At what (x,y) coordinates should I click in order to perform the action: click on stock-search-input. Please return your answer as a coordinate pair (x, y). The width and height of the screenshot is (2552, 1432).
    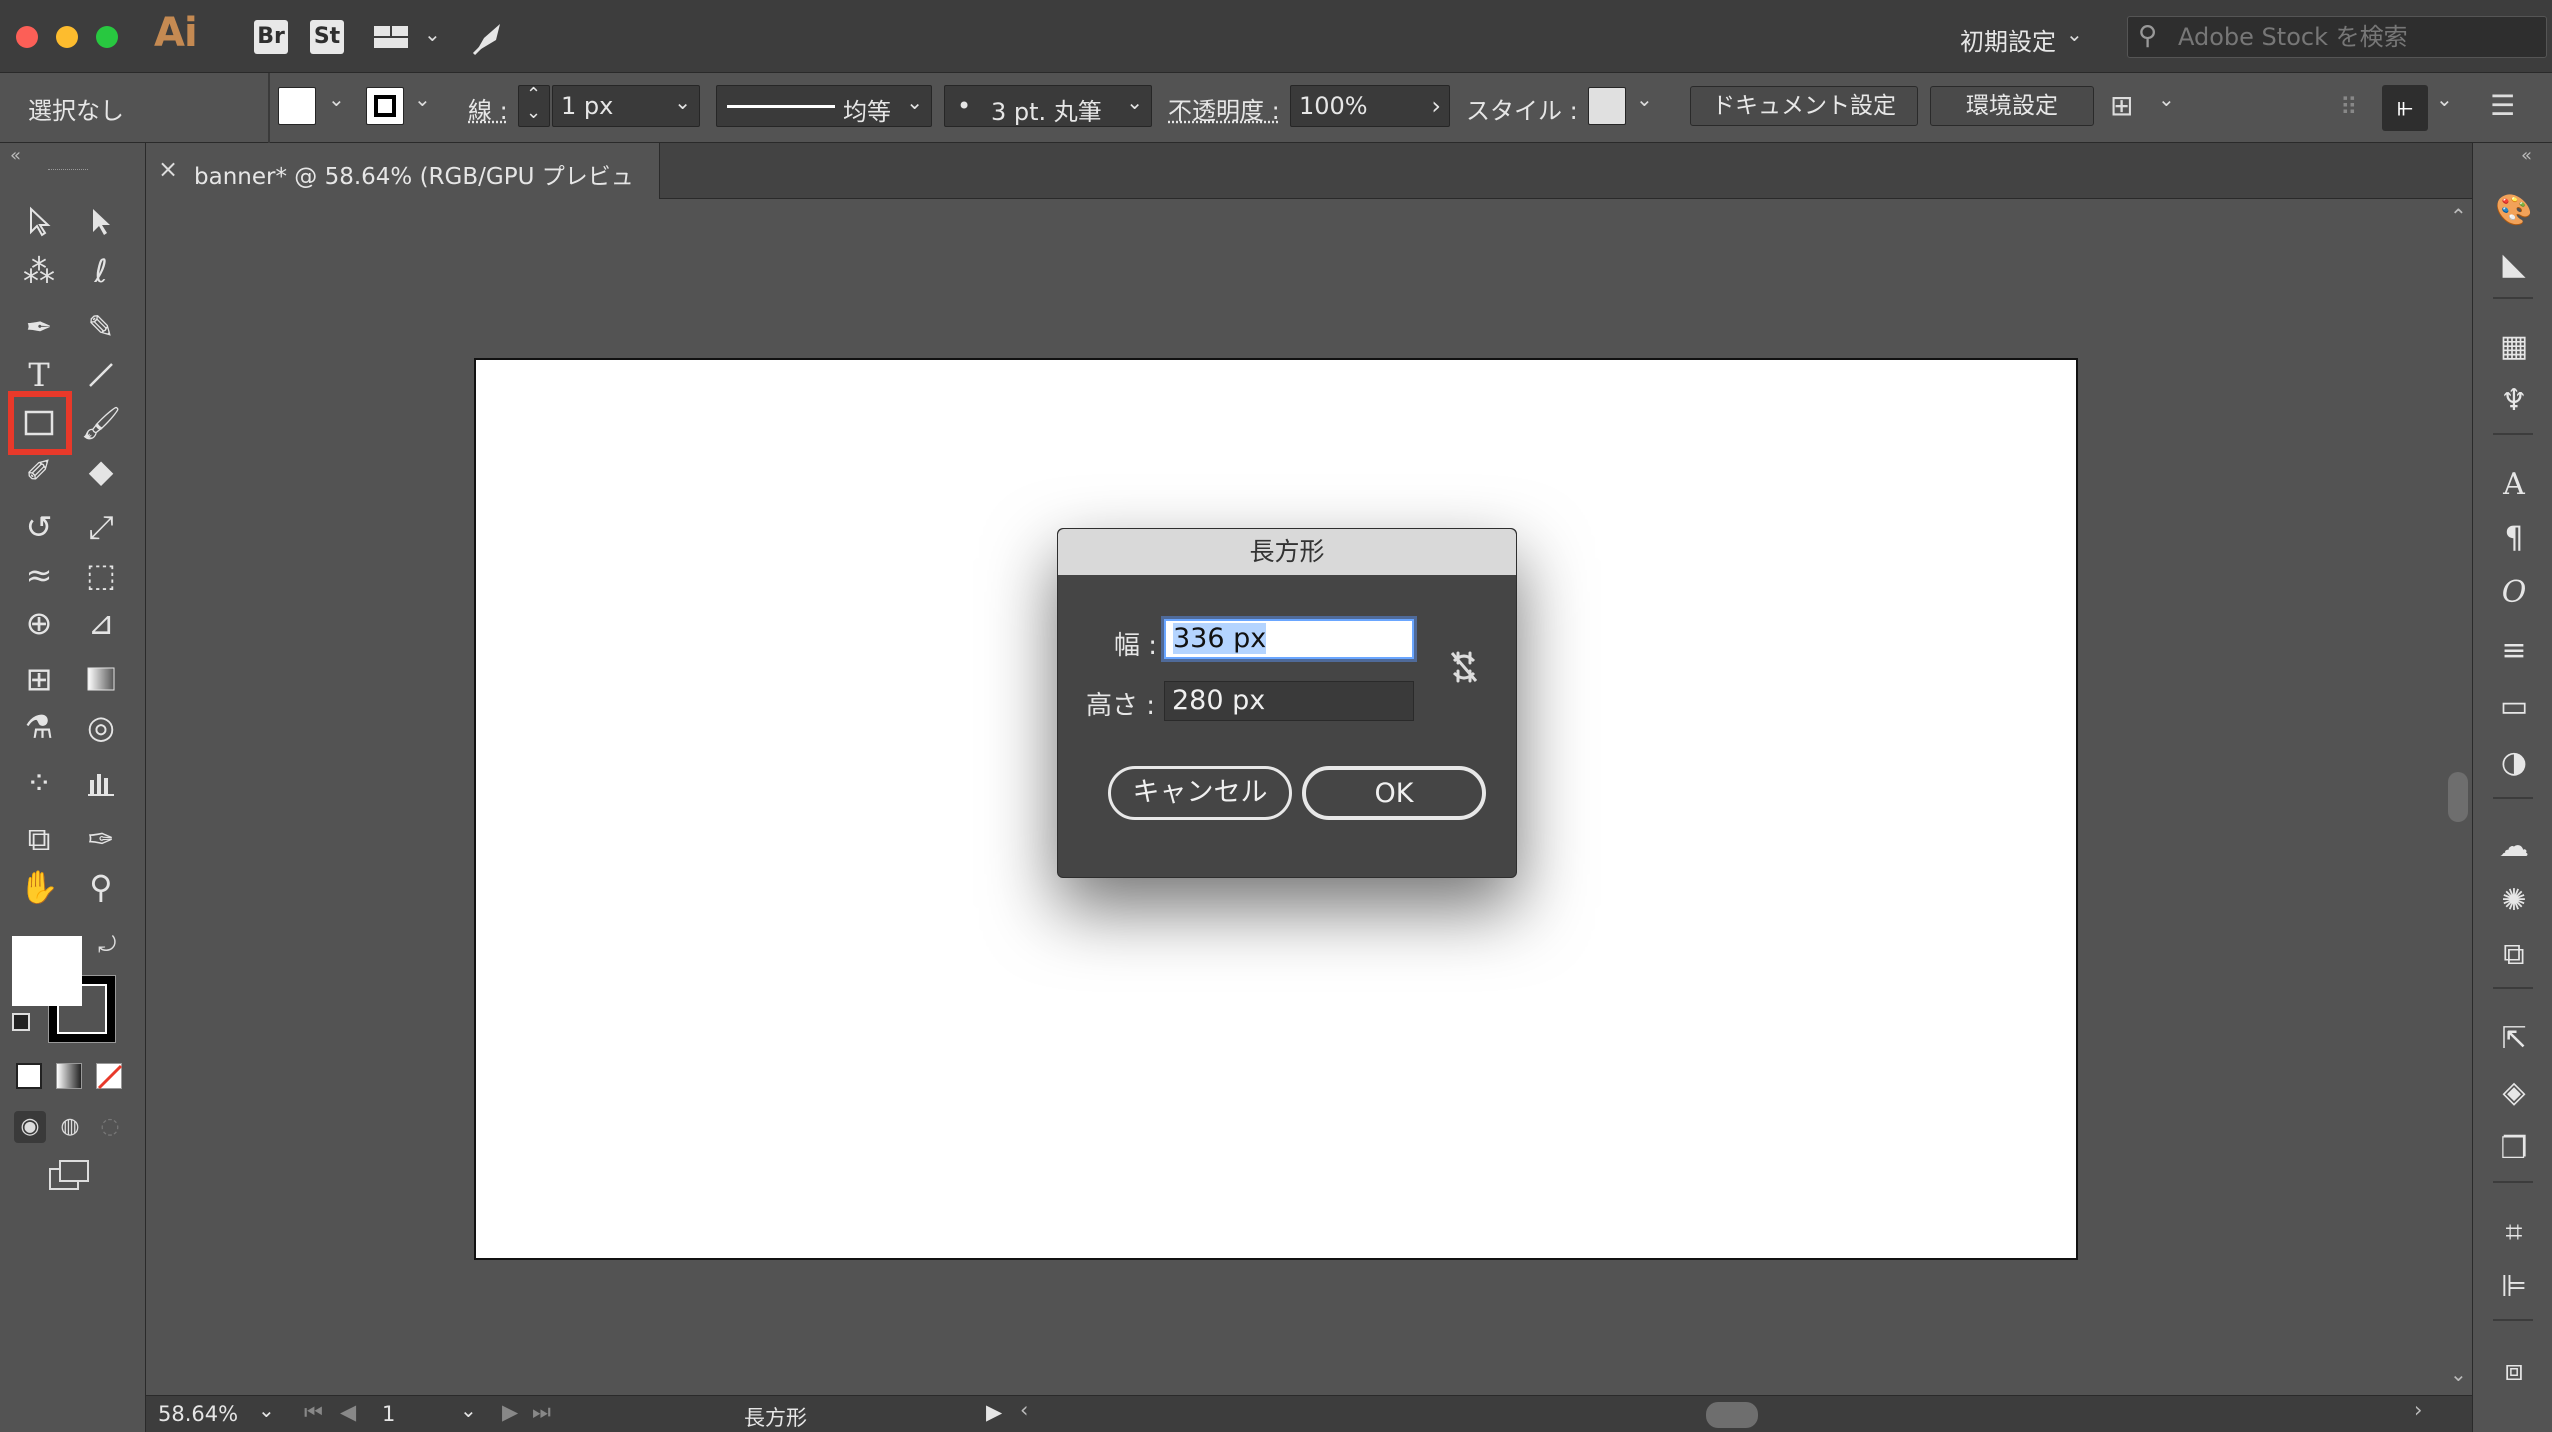
    Looking at the image, I should click on (2358, 37).